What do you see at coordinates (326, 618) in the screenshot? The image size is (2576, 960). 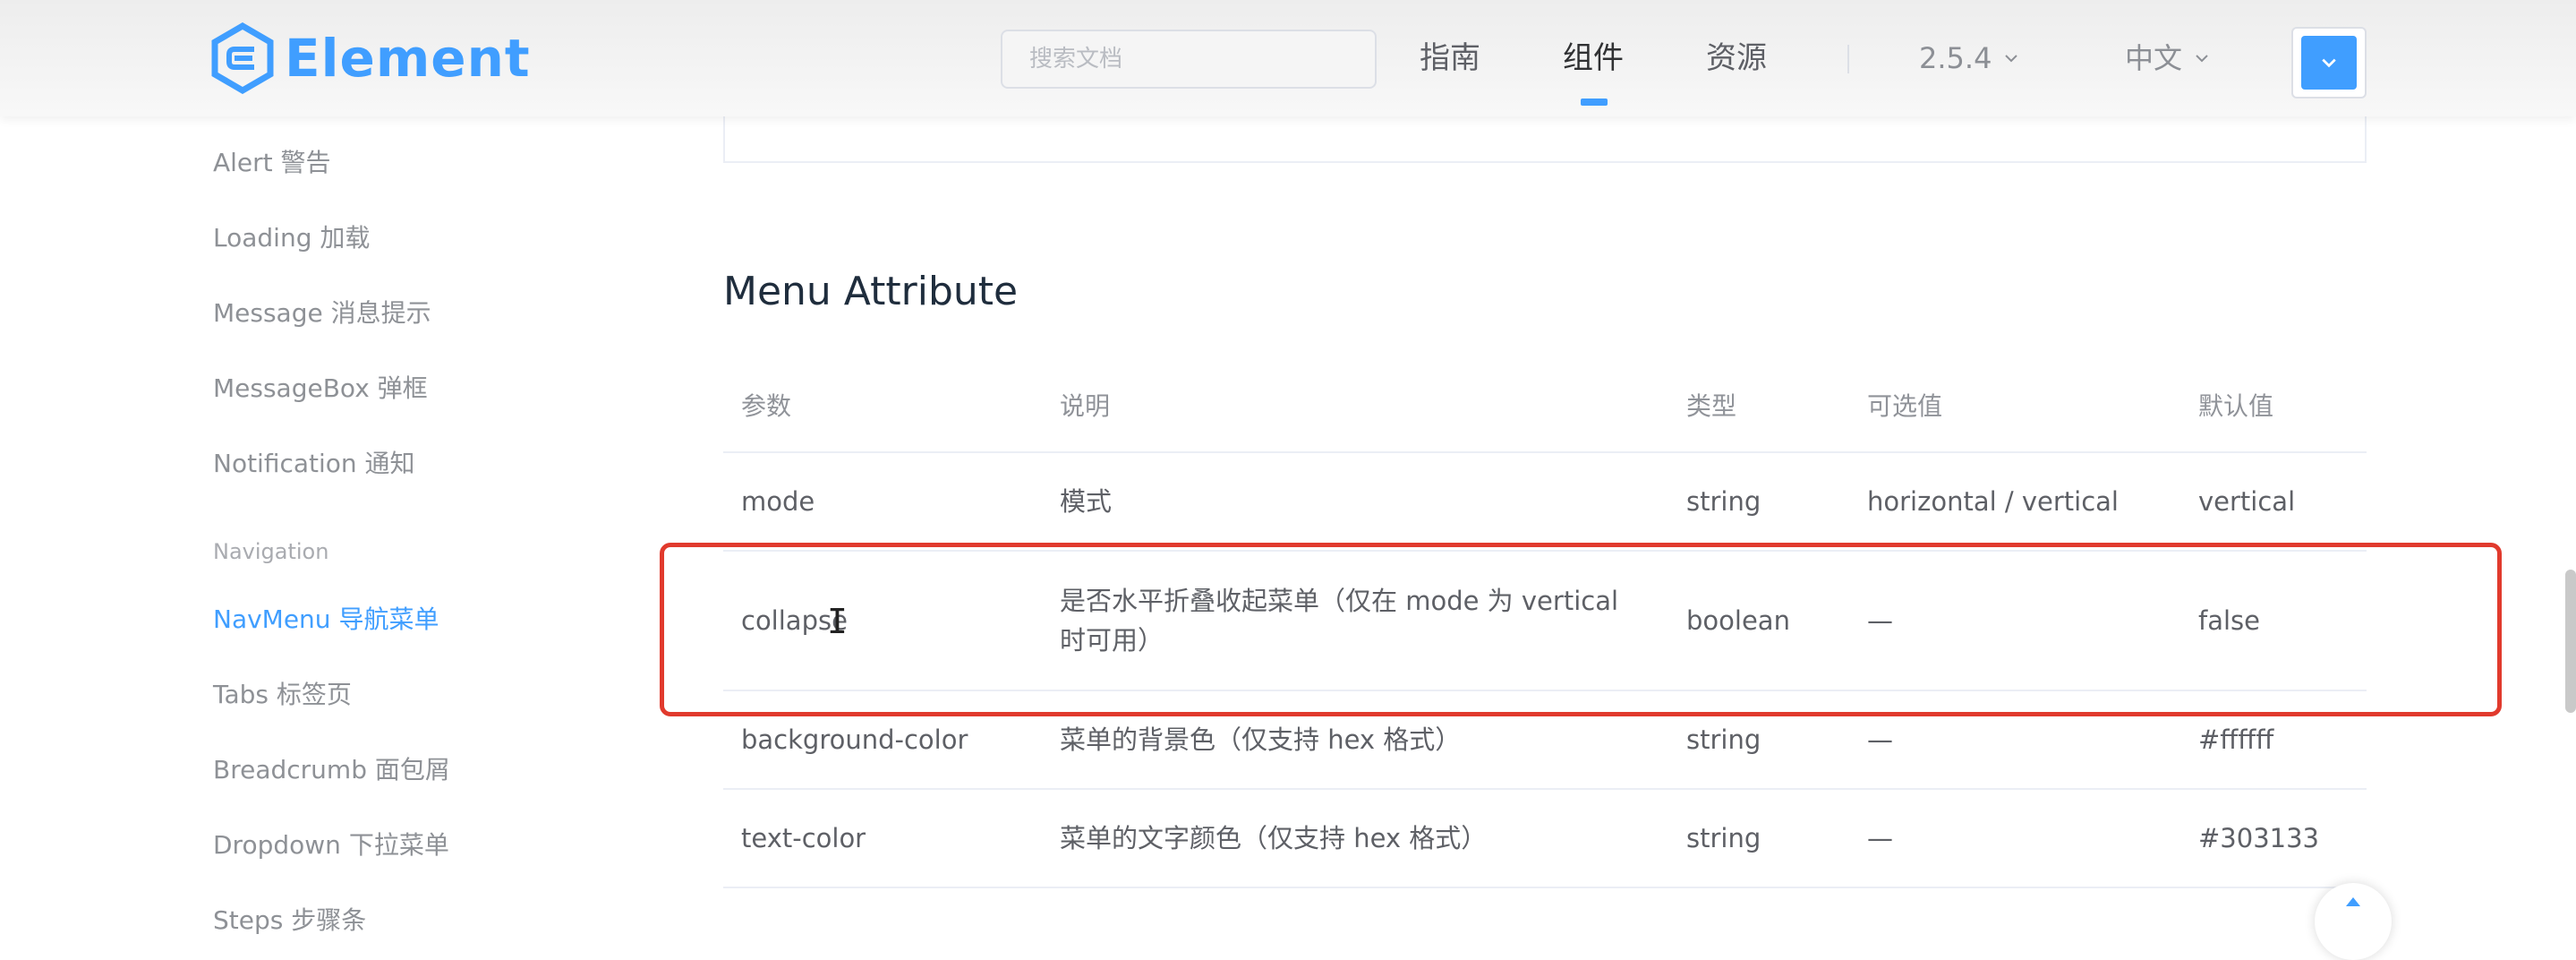 I see `sidebar-item-navmenu: NavMenu 导航菜单` at bounding box center [326, 618].